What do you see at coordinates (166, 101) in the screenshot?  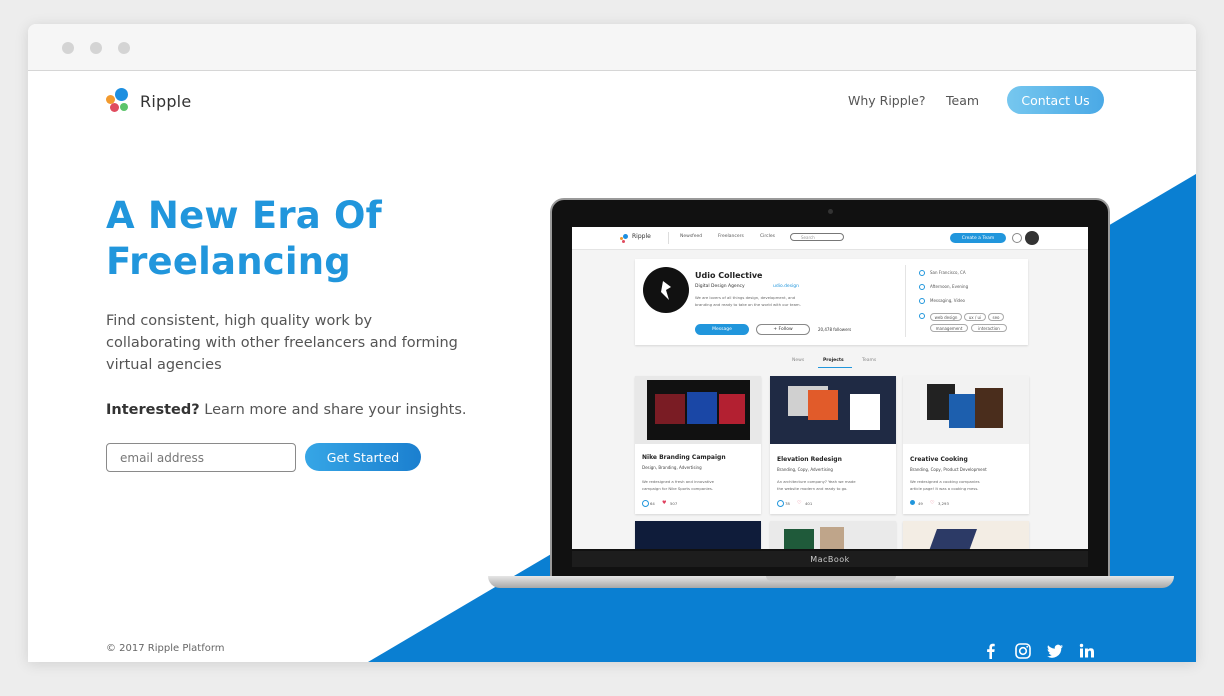 I see `brand-name: Ripple` at bounding box center [166, 101].